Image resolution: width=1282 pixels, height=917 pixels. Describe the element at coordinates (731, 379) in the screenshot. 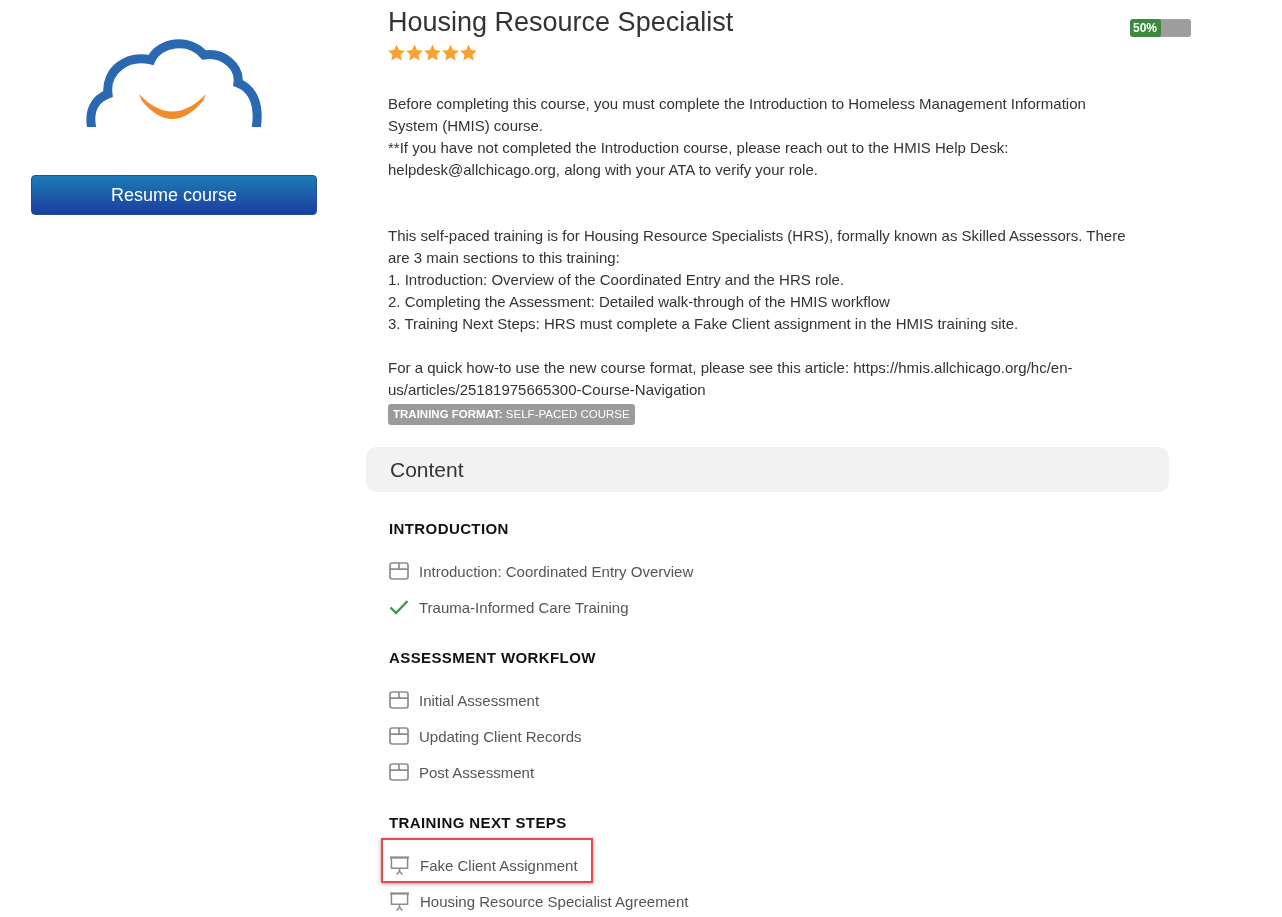

I see `description-text: For a quick how-to use the new course format, please see this article: https://hmis.allchicago.org/hc/en-us/articles/25181975665300-Course-Navigation` at that location.